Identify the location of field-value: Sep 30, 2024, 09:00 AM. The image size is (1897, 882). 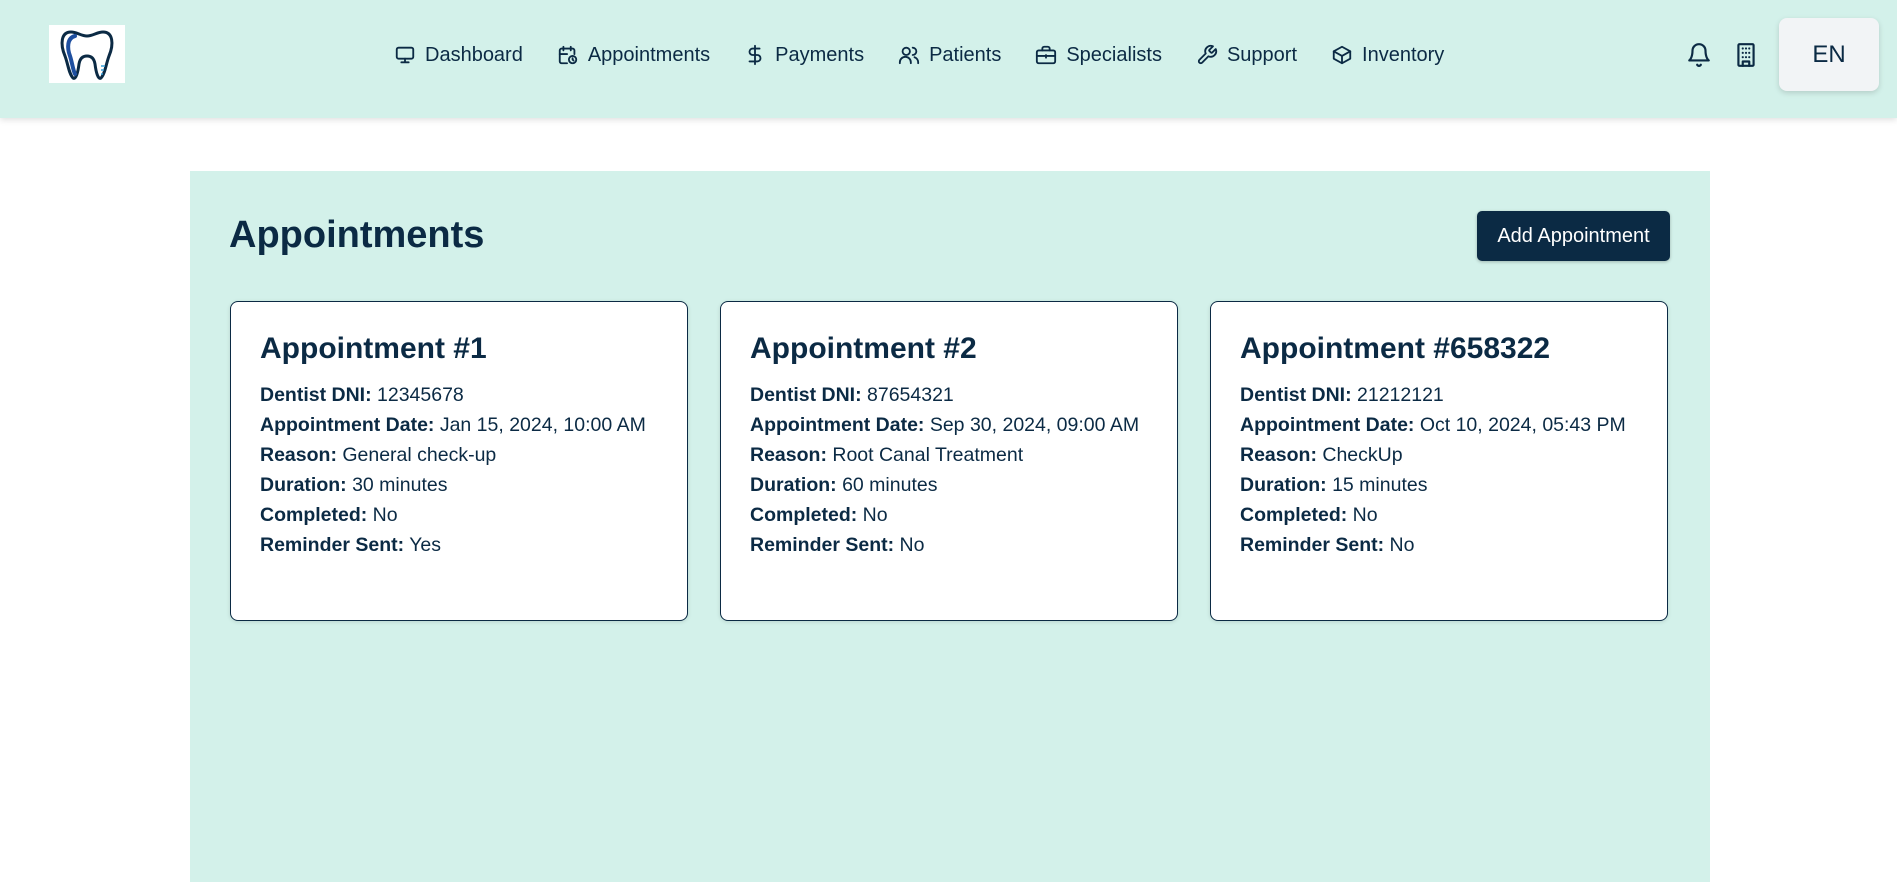
(1034, 425).